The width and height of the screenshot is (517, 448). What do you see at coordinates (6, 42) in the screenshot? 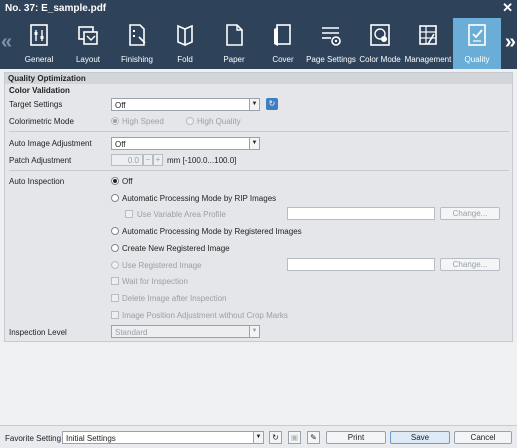
I see `scroll-left-icon: «` at bounding box center [6, 42].